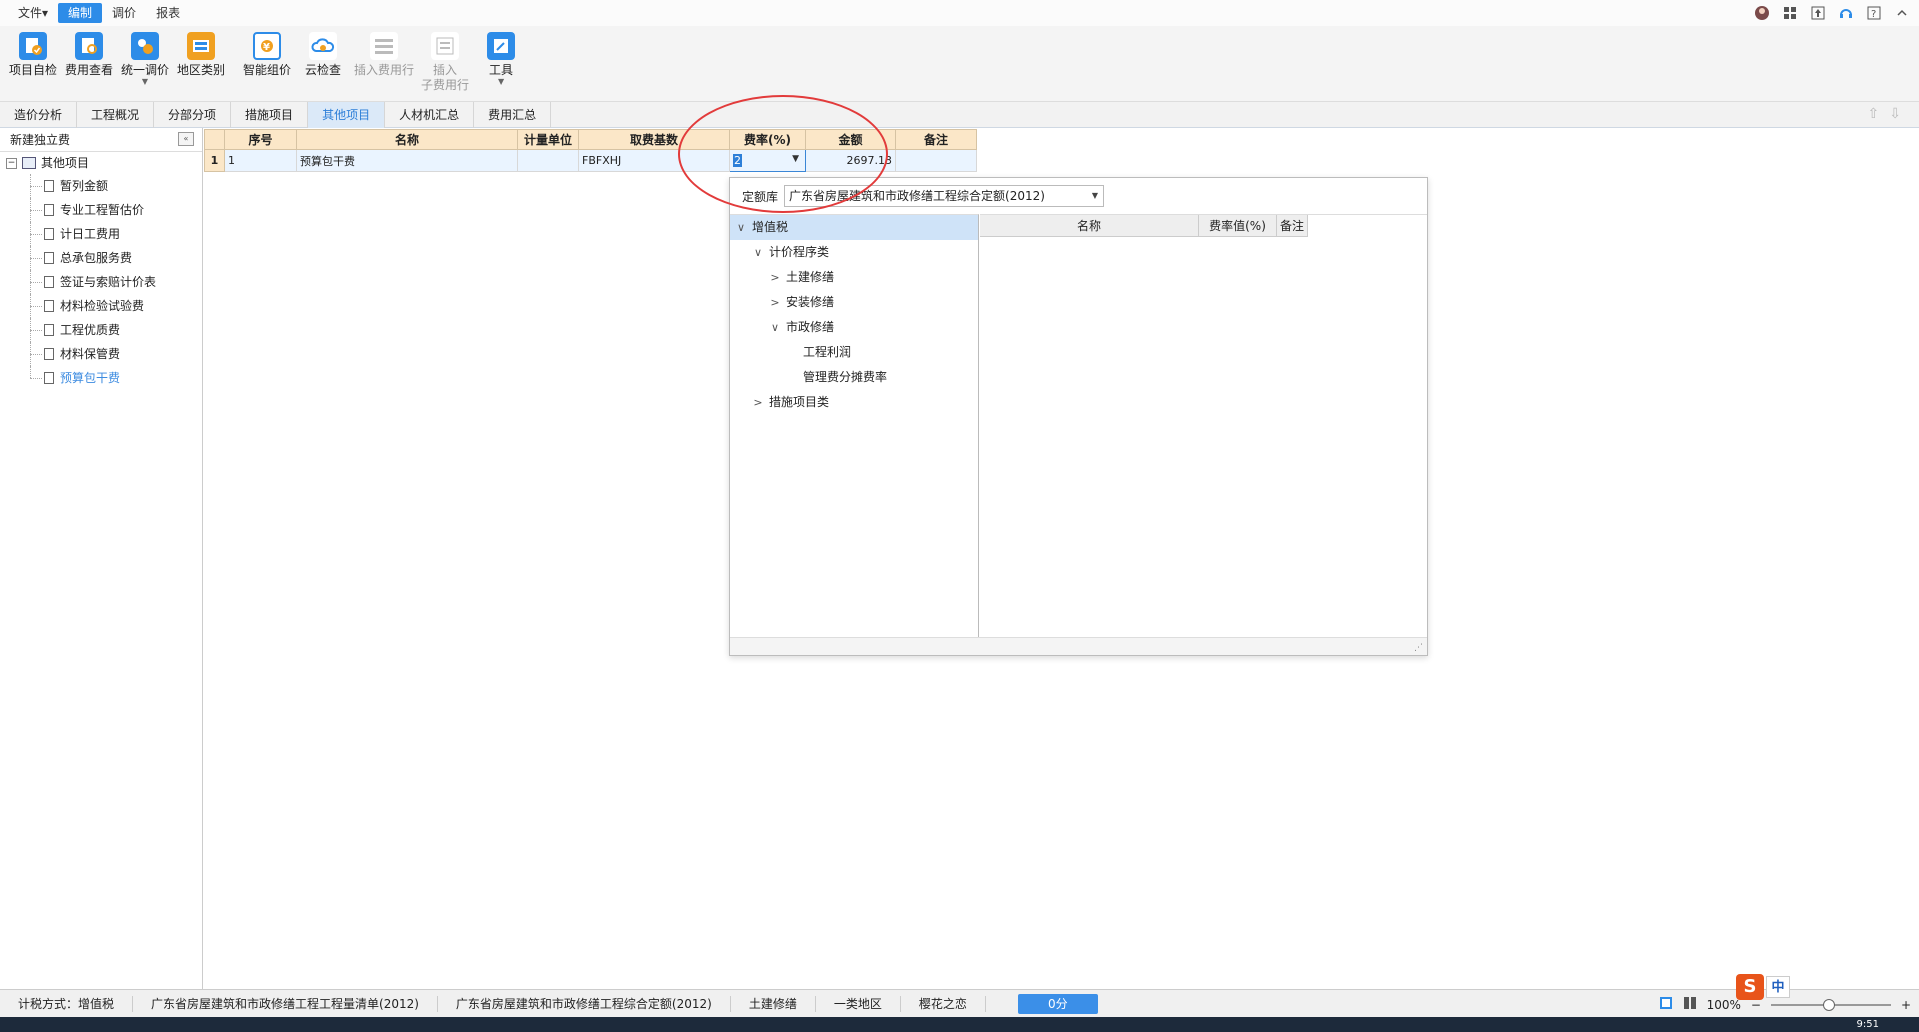 The width and height of the screenshot is (1919, 1032). What do you see at coordinates (513, 115) in the screenshot?
I see `tab-cost-summary: 费用汇总` at bounding box center [513, 115].